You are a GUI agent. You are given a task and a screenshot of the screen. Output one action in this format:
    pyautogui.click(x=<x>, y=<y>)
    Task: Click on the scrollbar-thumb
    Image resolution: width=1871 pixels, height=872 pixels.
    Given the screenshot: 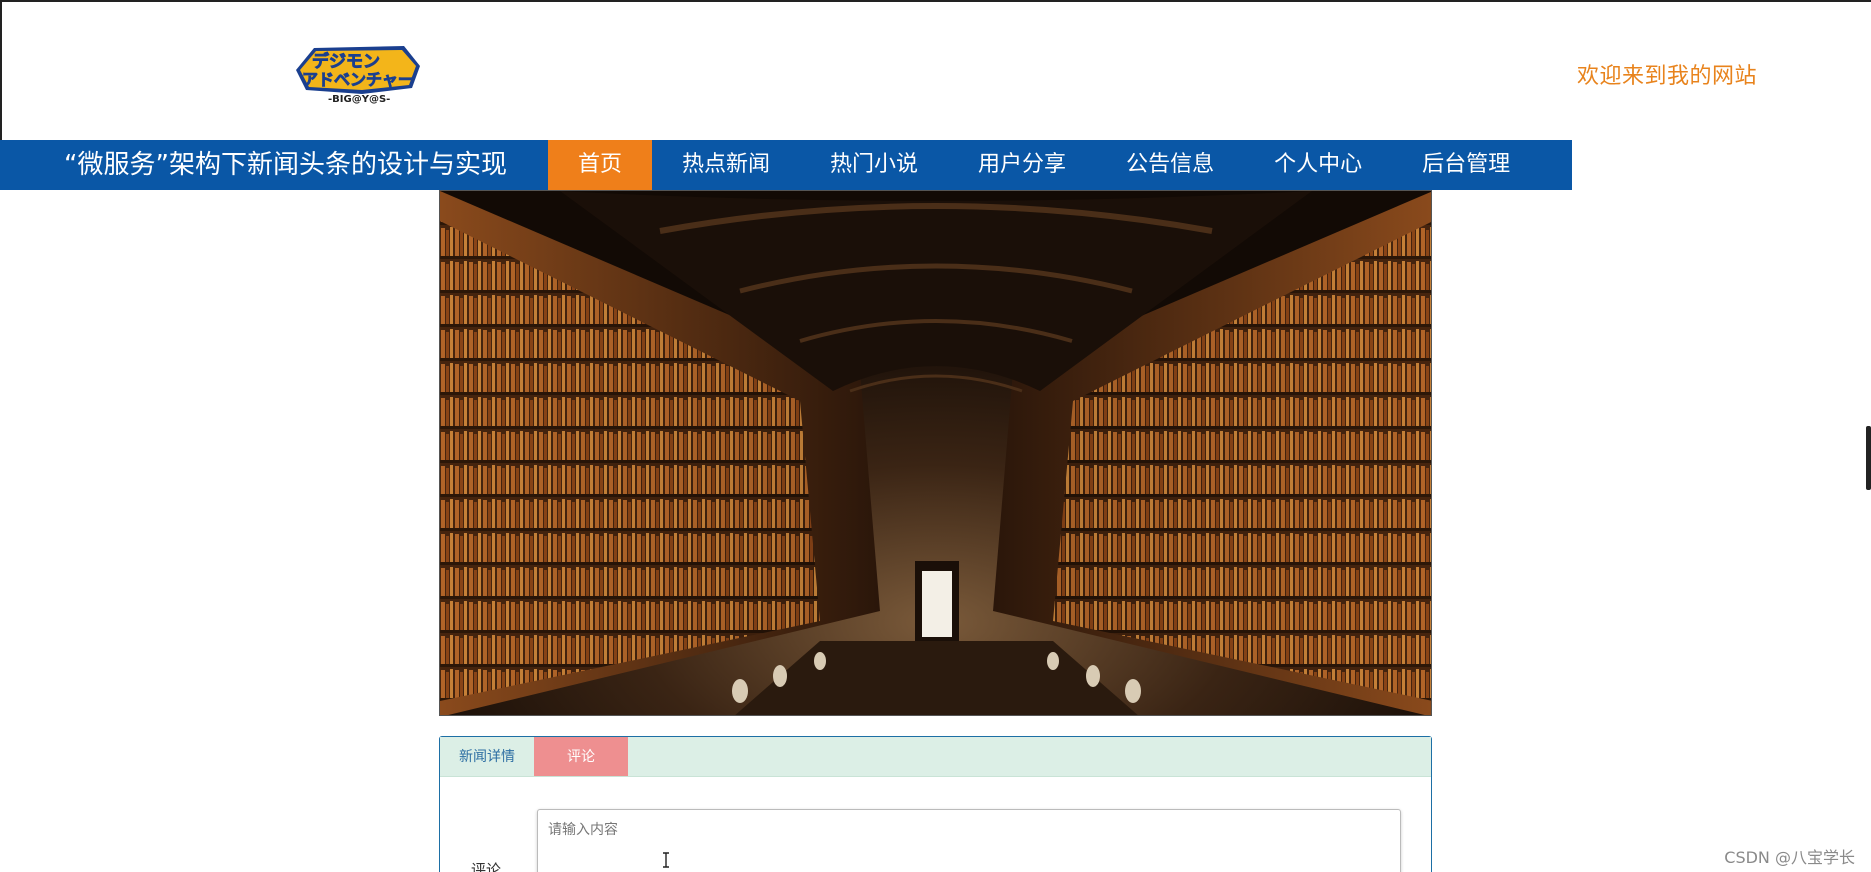 What is the action you would take?
    pyautogui.click(x=1868, y=458)
    